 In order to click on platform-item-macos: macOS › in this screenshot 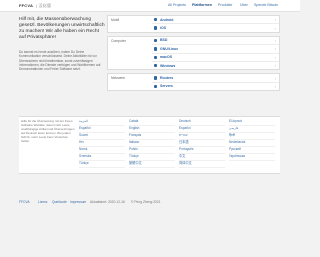, I will do `click(215, 58)`.